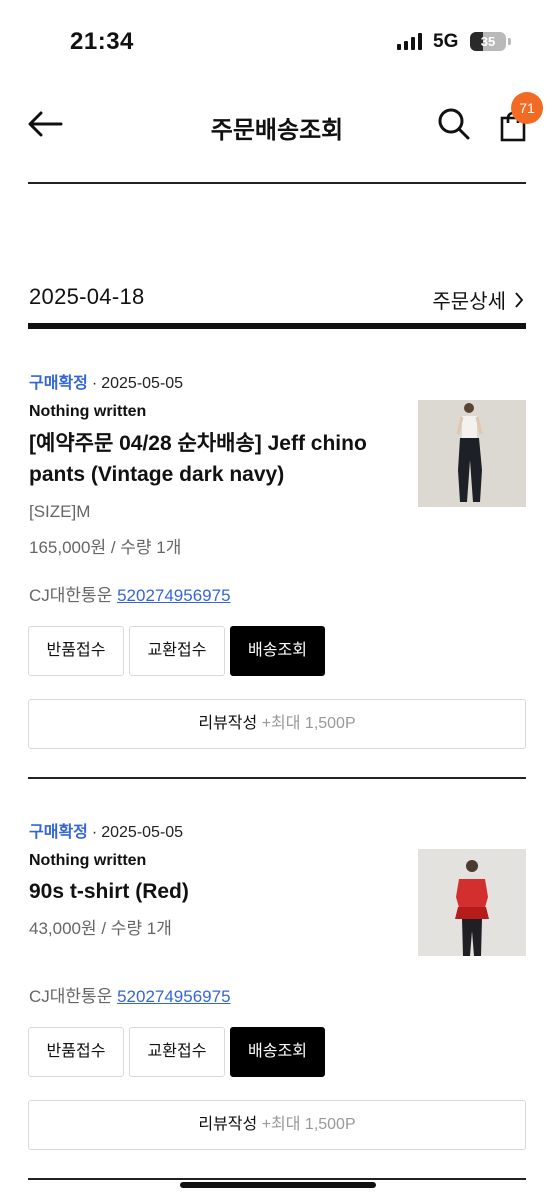 The image size is (554, 1200). What do you see at coordinates (60, 511) in the screenshot?
I see `product-option: [SIZE]M` at bounding box center [60, 511].